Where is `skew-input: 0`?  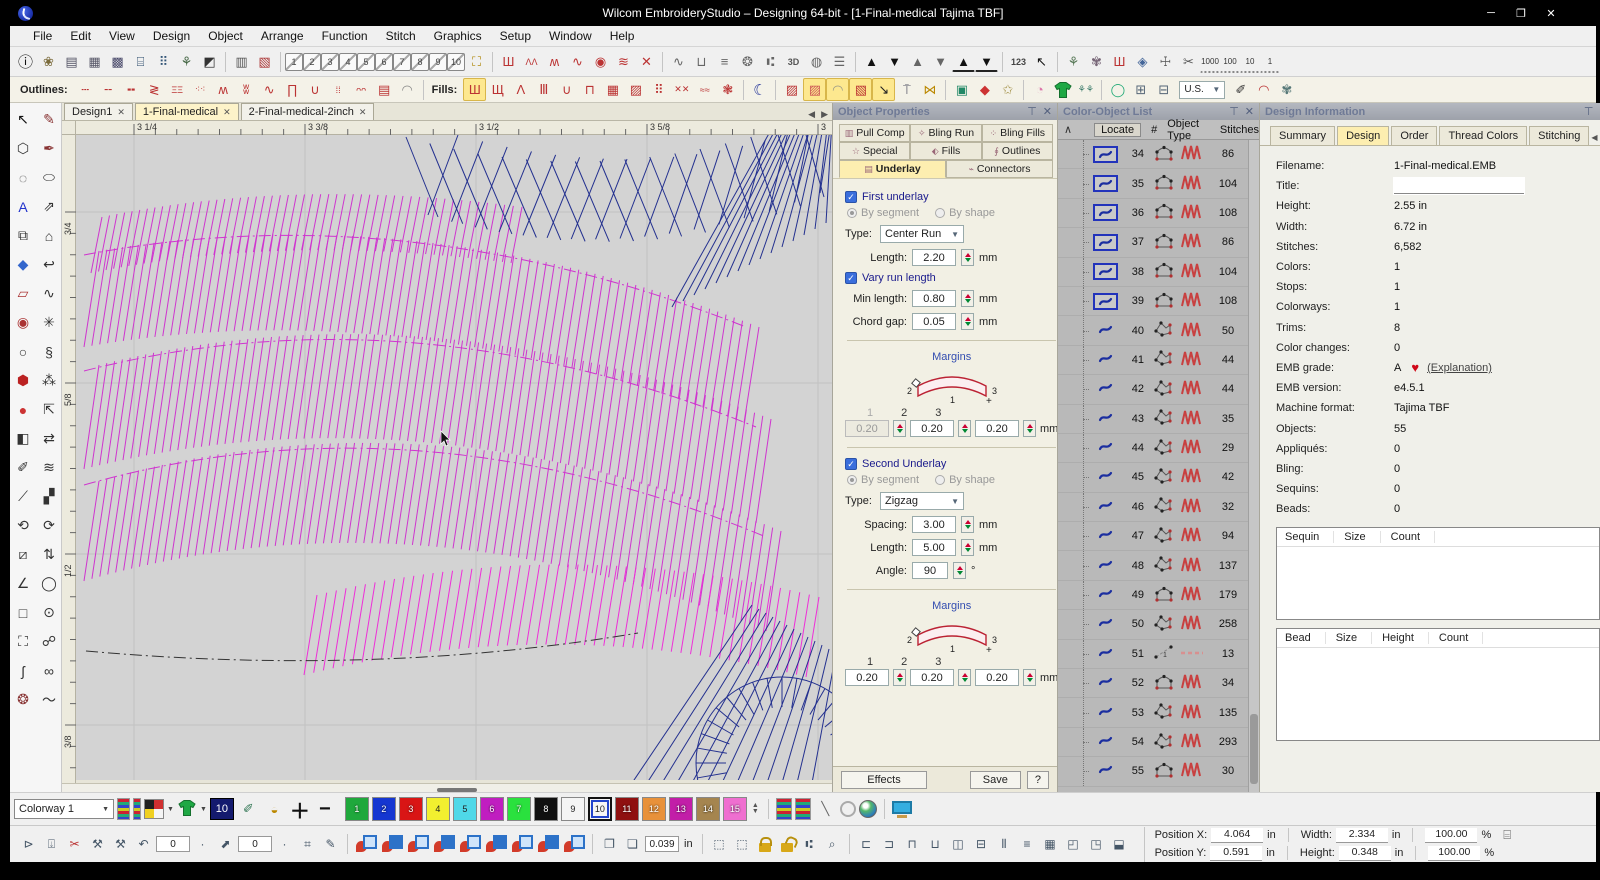 skew-input: 0 is located at coordinates (255, 844).